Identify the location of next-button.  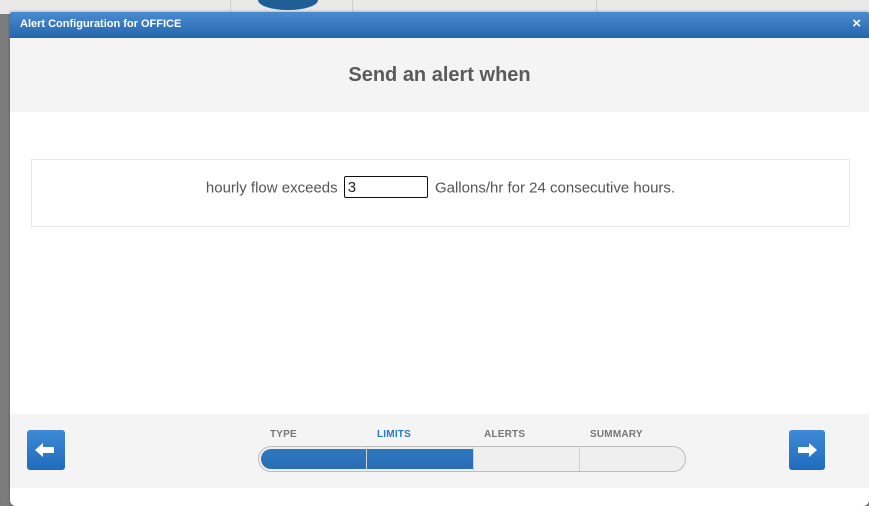
(807, 450).